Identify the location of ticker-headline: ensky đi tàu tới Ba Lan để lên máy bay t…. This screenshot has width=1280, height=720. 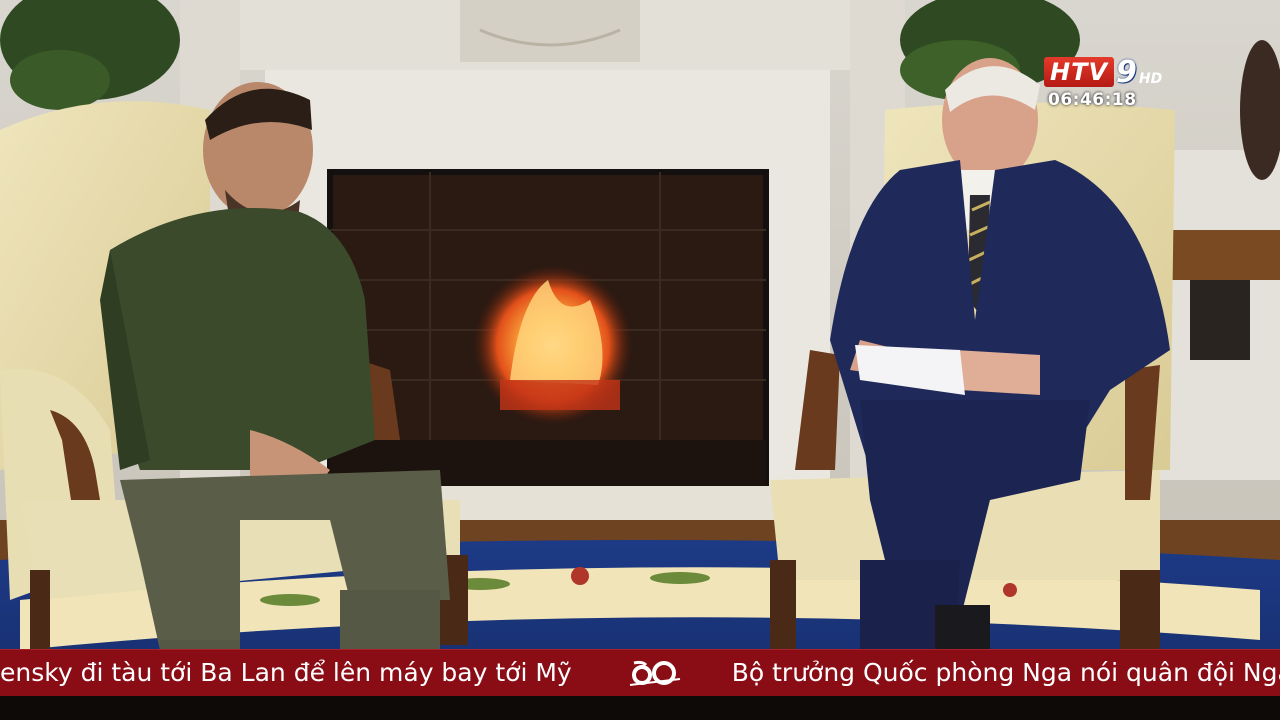
(286, 672).